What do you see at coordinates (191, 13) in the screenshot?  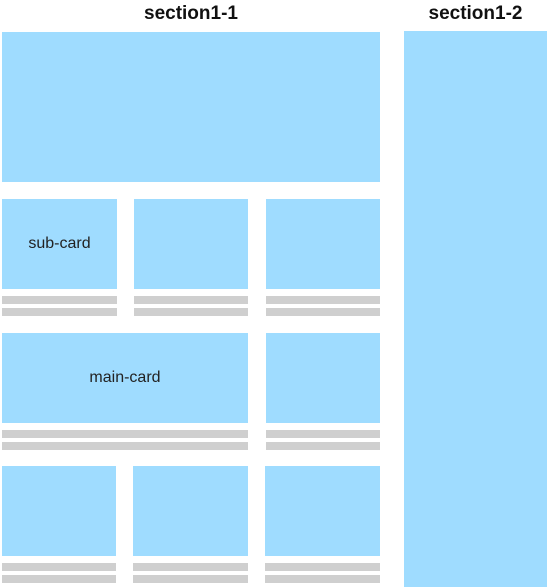 I see `section1-1-title: section1-1` at bounding box center [191, 13].